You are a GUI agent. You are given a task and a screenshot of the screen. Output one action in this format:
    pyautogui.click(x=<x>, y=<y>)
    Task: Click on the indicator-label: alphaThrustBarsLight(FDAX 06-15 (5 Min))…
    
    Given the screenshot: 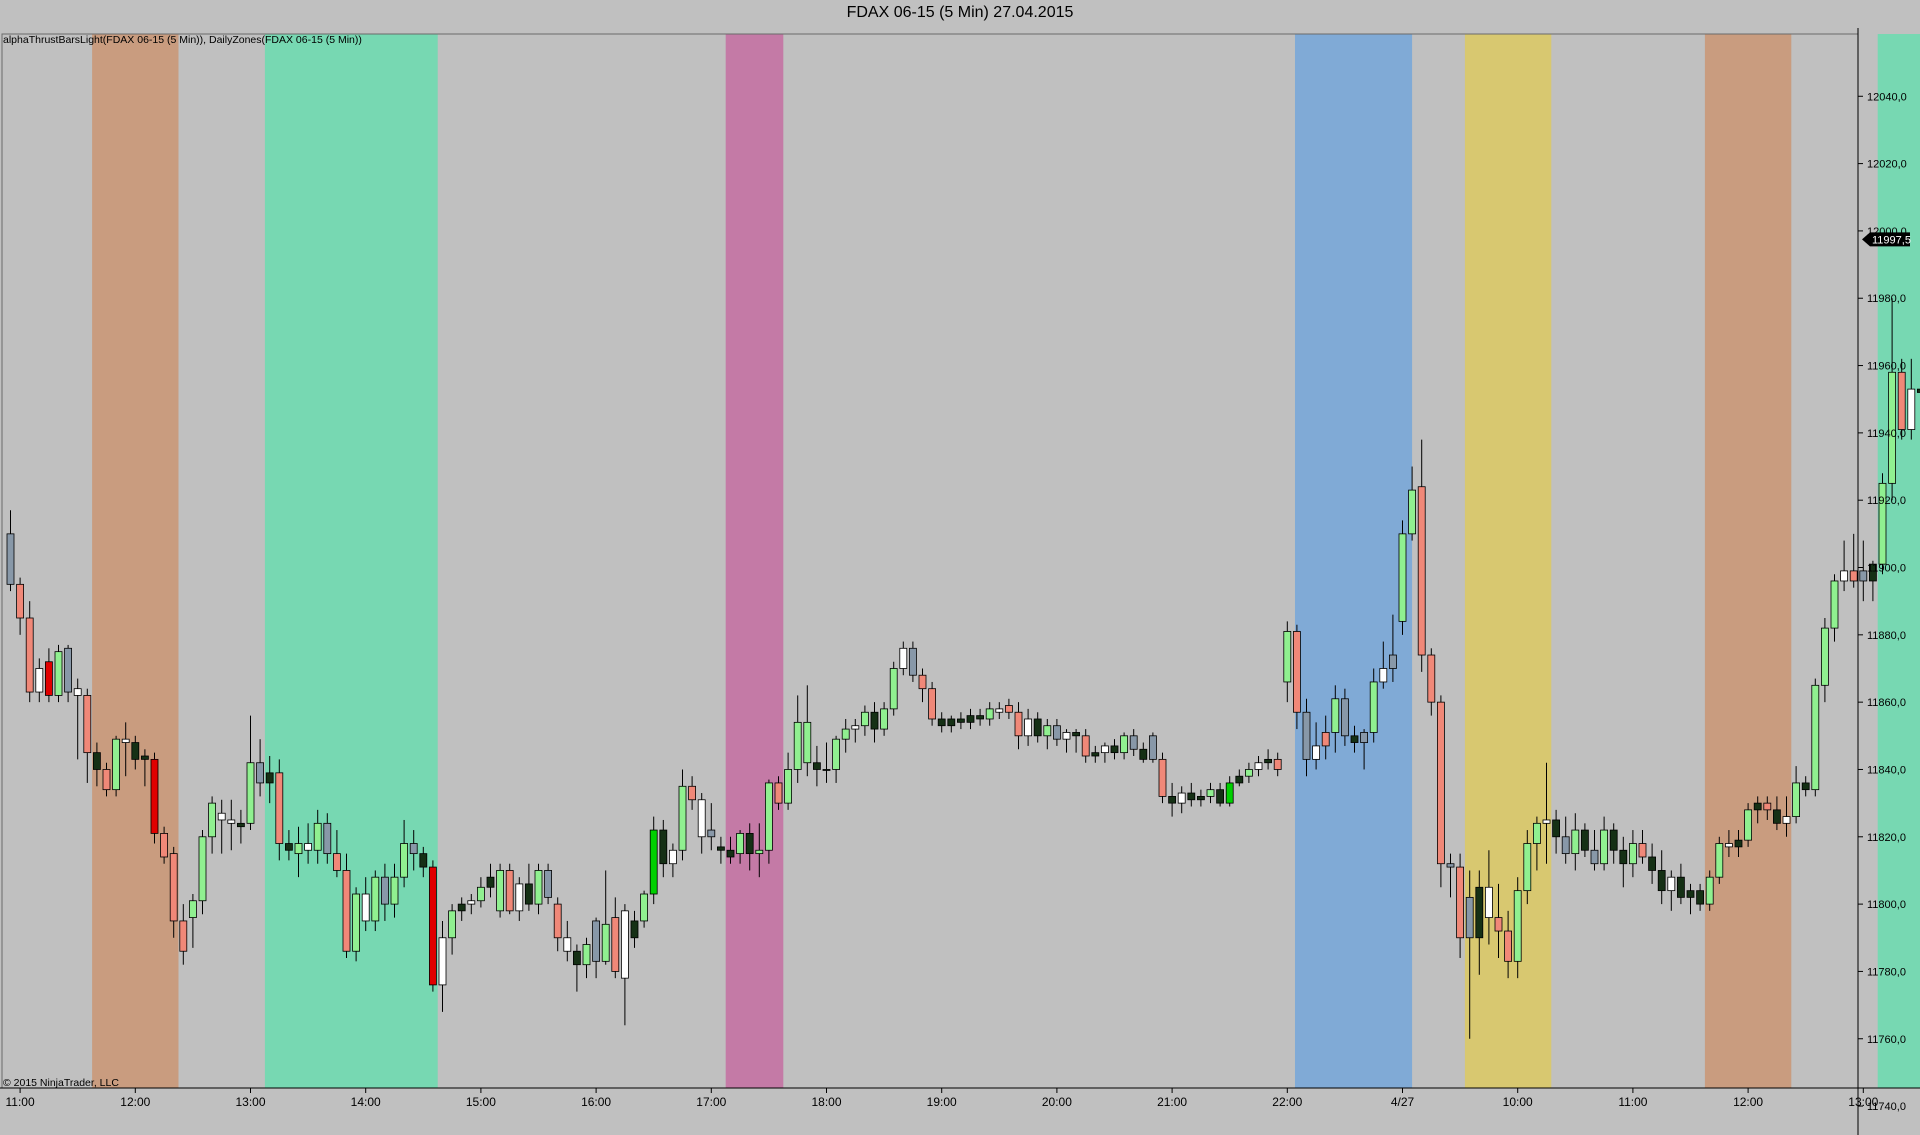 What is the action you would take?
    pyautogui.click(x=182, y=40)
    